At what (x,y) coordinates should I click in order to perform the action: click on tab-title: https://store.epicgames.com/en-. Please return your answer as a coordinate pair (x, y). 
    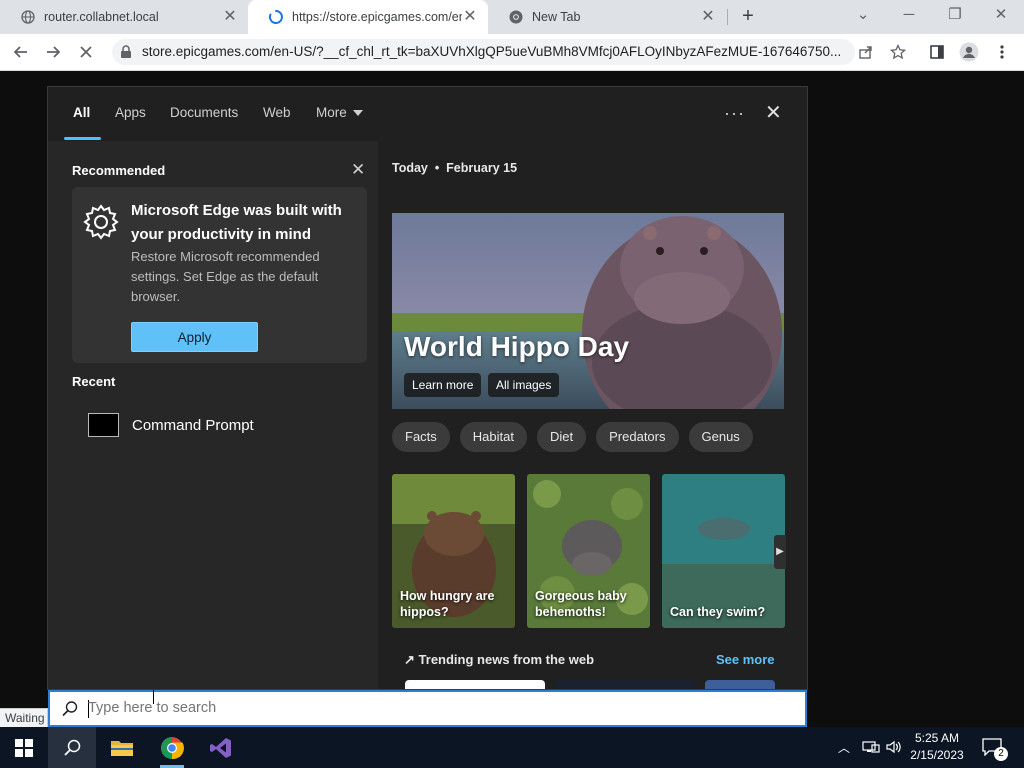
    Looking at the image, I should click on (377, 17).